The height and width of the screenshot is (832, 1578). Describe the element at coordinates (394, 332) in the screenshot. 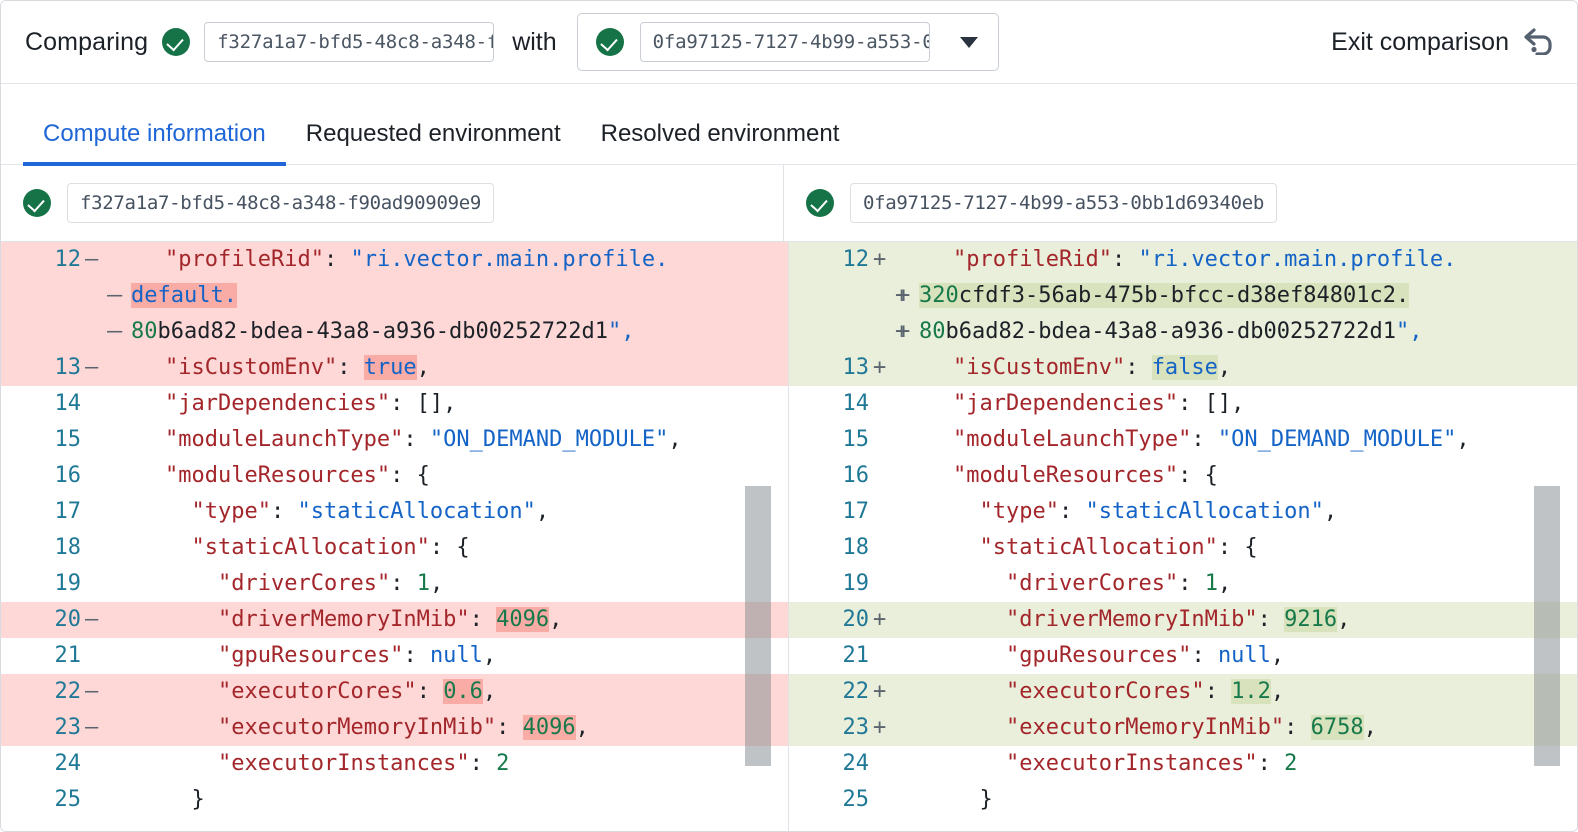

I see `code-line: — —80b6ad82-bdea-43a8-a936-db00252722d1",` at that location.